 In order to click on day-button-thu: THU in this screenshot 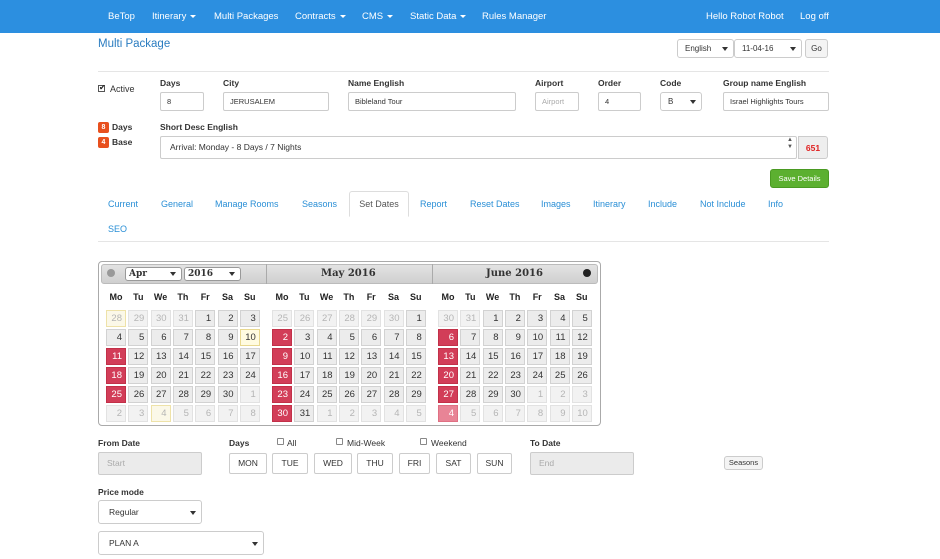, I will do `click(375, 463)`.